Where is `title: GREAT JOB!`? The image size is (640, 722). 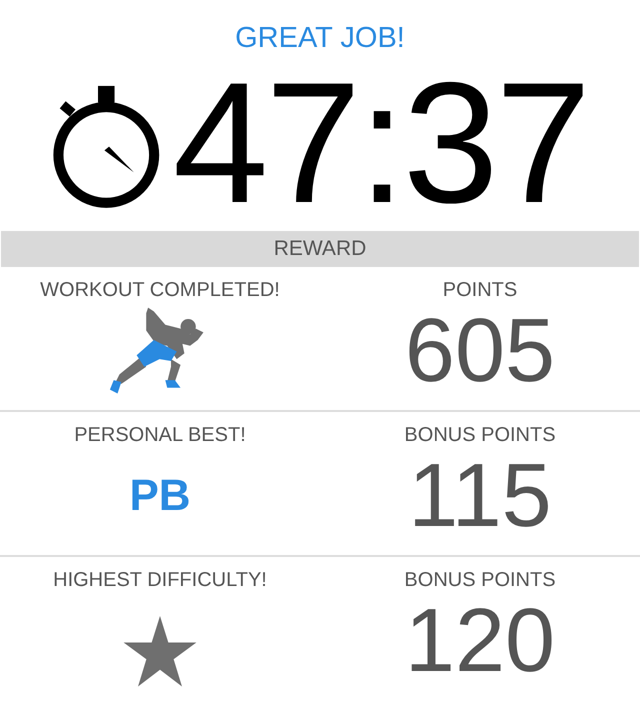 title: GREAT JOB! is located at coordinates (320, 38).